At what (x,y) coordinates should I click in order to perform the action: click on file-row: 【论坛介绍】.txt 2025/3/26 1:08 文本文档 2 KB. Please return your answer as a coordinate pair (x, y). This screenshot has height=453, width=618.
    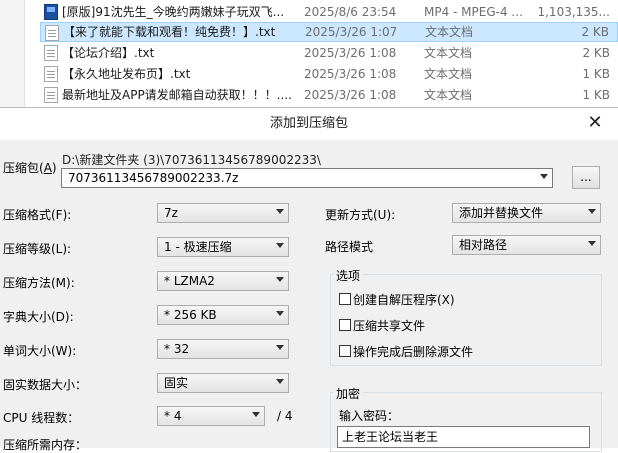
    Looking at the image, I should click on (329, 53).